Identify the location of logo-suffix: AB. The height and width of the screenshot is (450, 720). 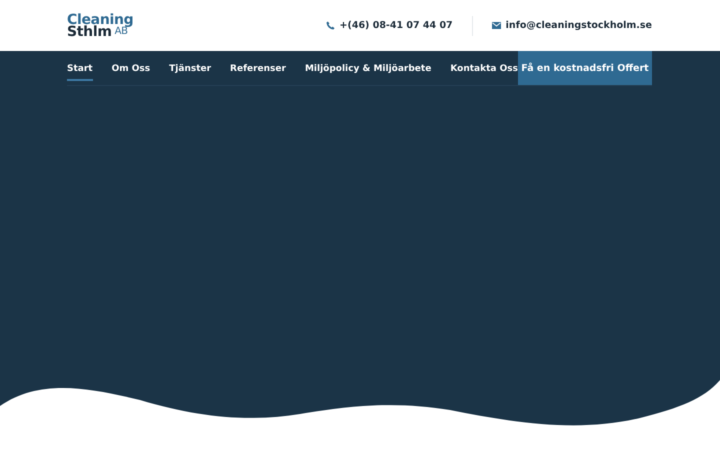
(121, 32).